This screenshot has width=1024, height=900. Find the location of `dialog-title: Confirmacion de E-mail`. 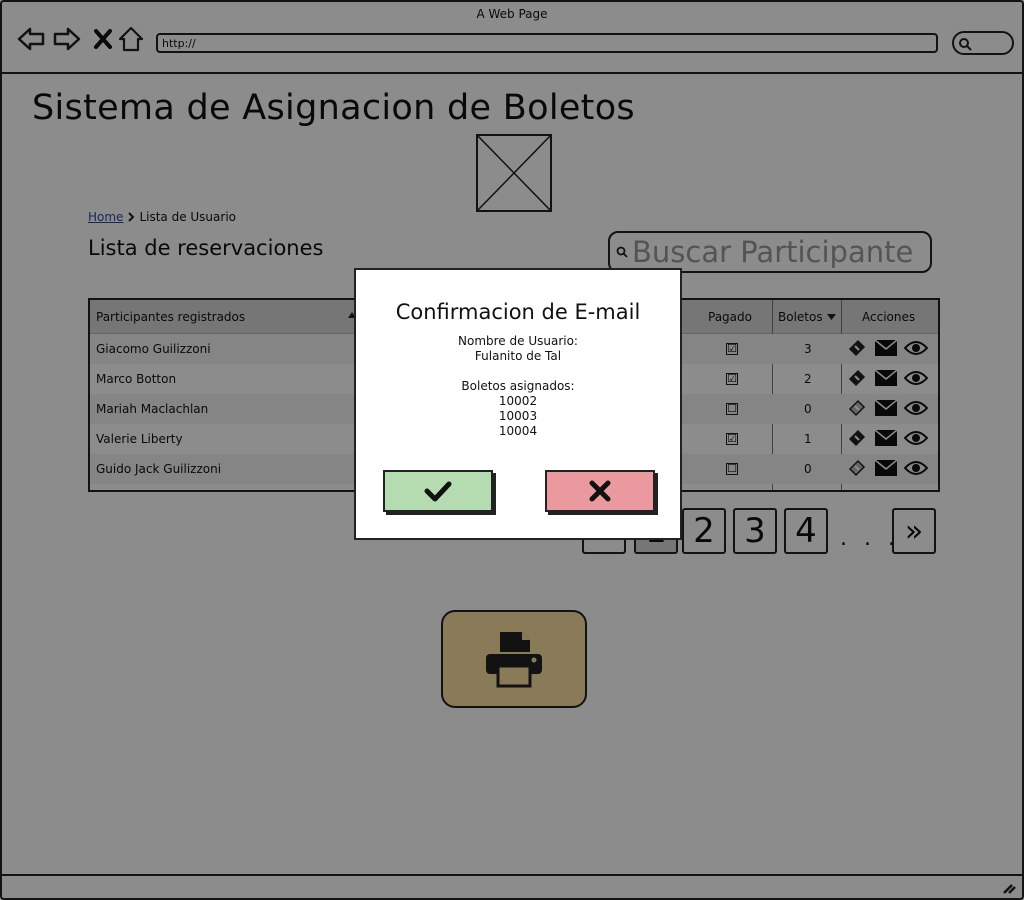

dialog-title: Confirmacion de E-mail is located at coordinates (518, 312).